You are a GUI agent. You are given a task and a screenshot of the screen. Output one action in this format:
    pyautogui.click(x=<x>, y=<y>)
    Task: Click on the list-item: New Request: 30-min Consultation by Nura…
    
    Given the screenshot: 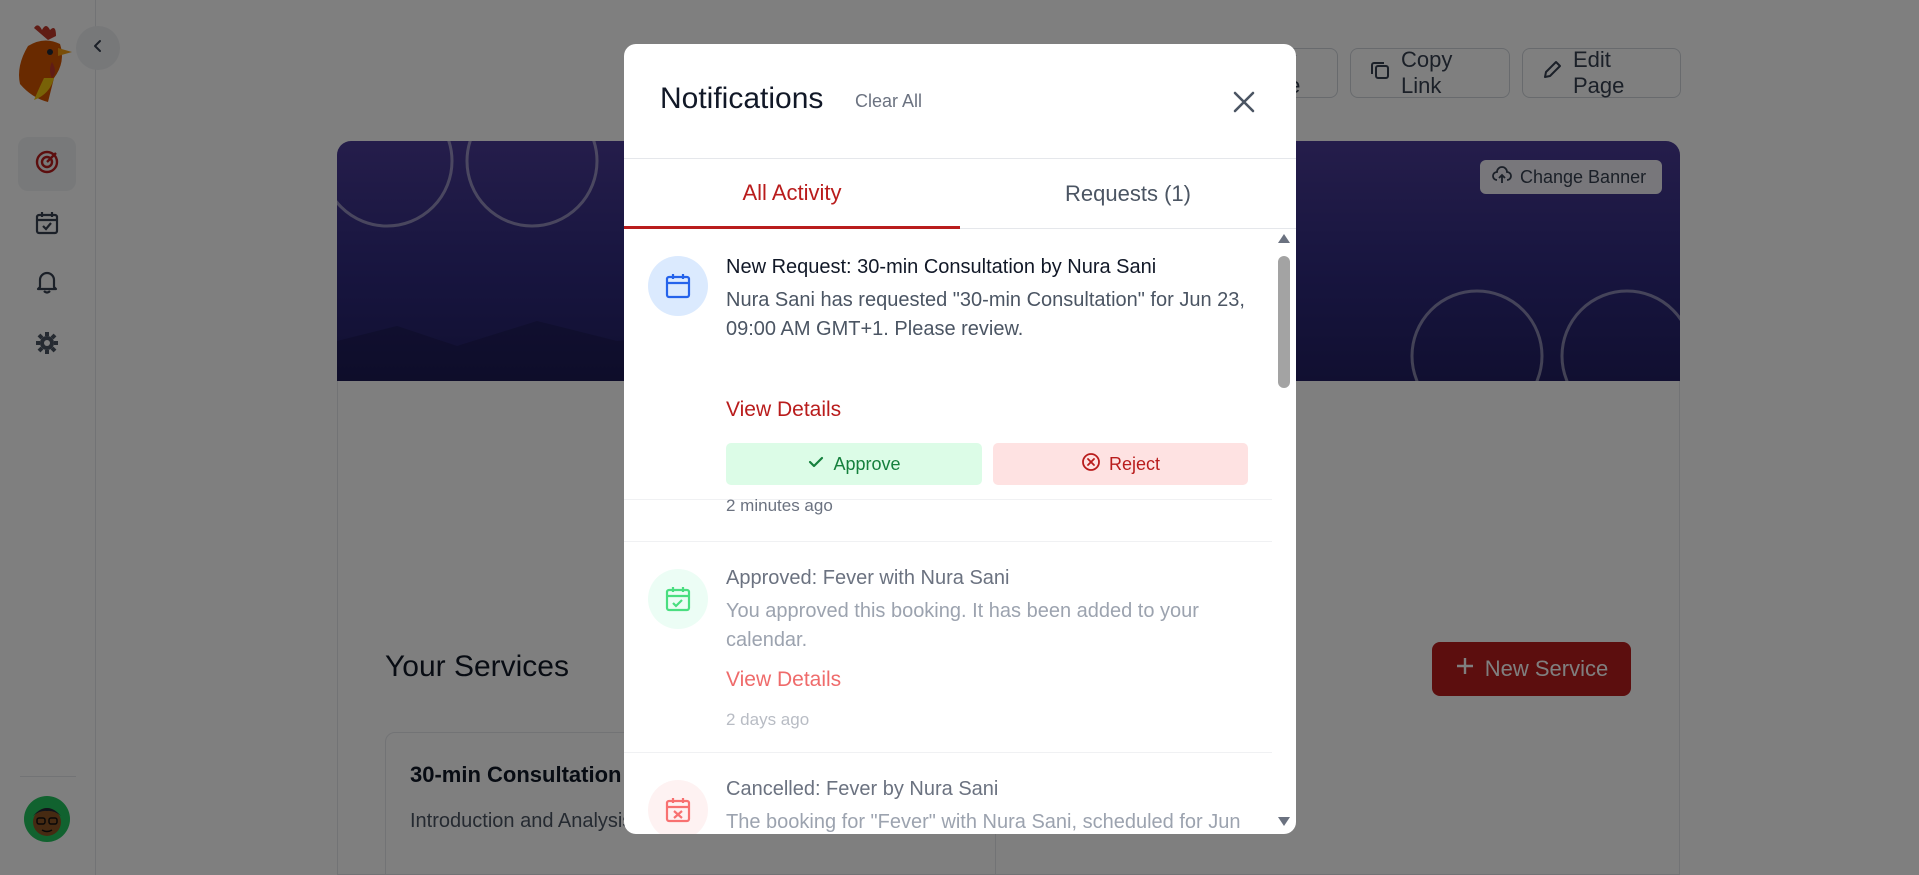 What is the action you would take?
    pyautogui.click(x=948, y=372)
    